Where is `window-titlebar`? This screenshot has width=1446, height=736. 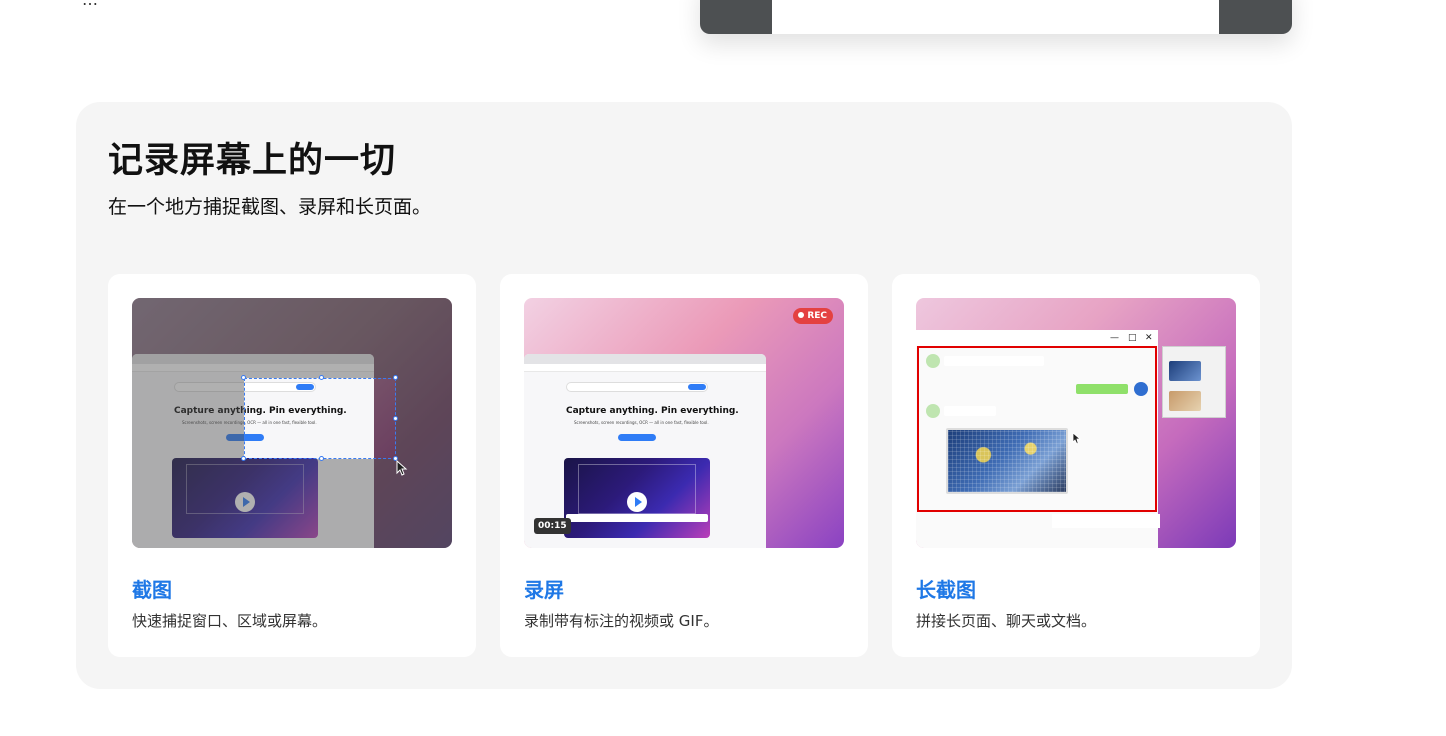
window-titlebar is located at coordinates (1037, 338).